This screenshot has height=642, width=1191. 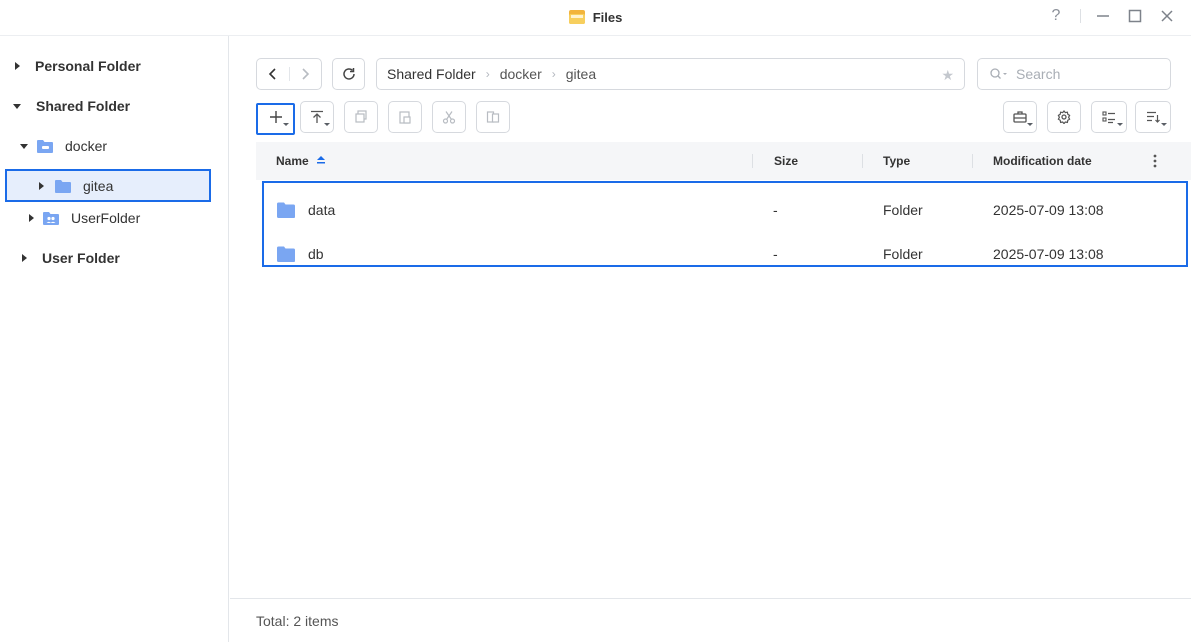 What do you see at coordinates (947, 75) in the screenshot?
I see `favorite-star-icon: ★` at bounding box center [947, 75].